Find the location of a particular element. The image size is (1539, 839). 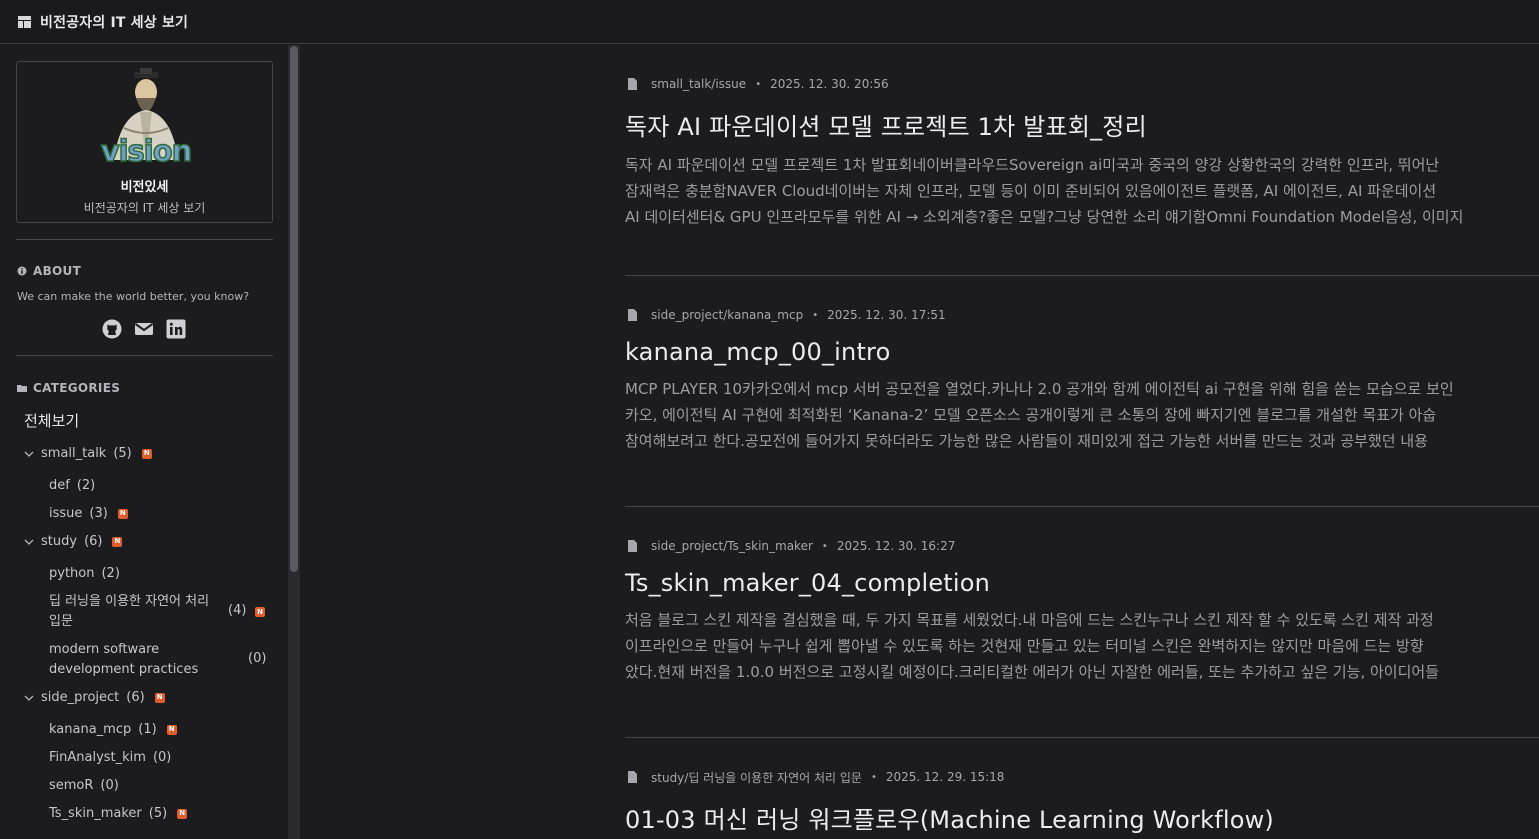

category-nlp: 딥 러닝을 이용한 자연어 처리 입문 is located at coordinates (132, 612).